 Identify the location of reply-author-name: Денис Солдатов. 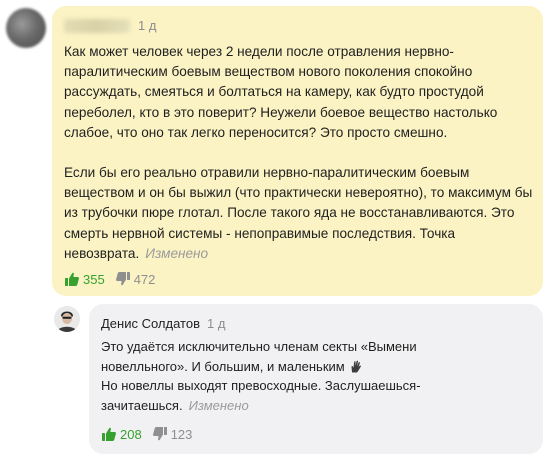
(150, 323).